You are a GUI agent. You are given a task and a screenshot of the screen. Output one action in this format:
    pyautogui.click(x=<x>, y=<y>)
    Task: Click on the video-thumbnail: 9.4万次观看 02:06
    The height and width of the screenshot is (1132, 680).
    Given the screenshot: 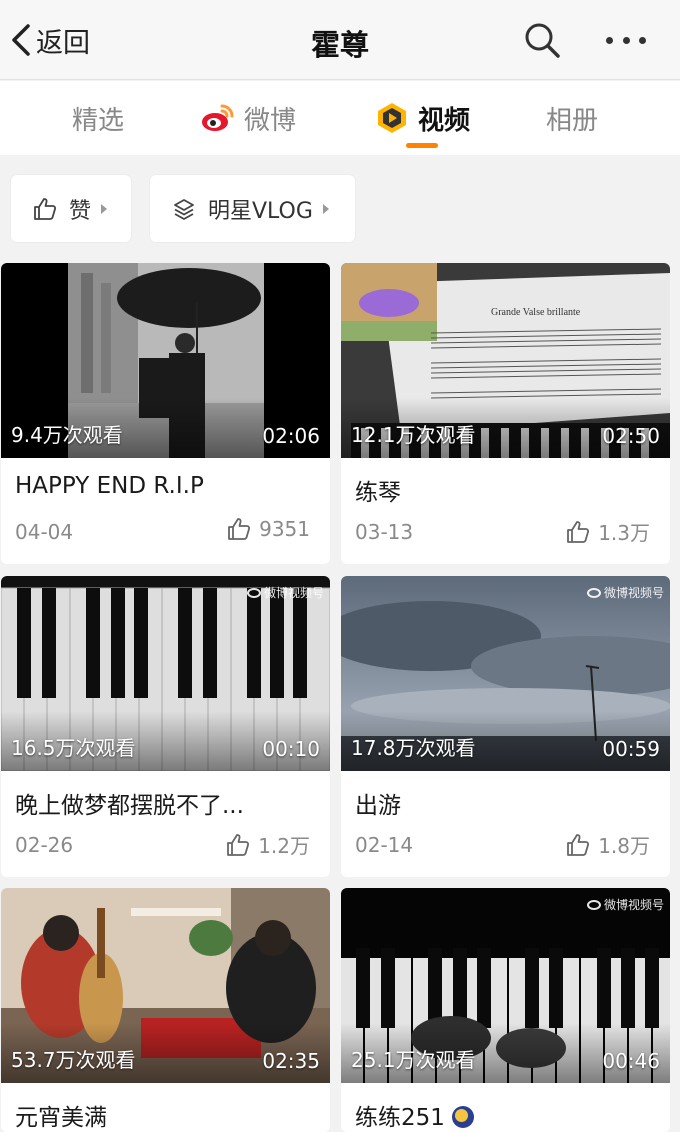 What is the action you would take?
    pyautogui.click(x=165, y=360)
    